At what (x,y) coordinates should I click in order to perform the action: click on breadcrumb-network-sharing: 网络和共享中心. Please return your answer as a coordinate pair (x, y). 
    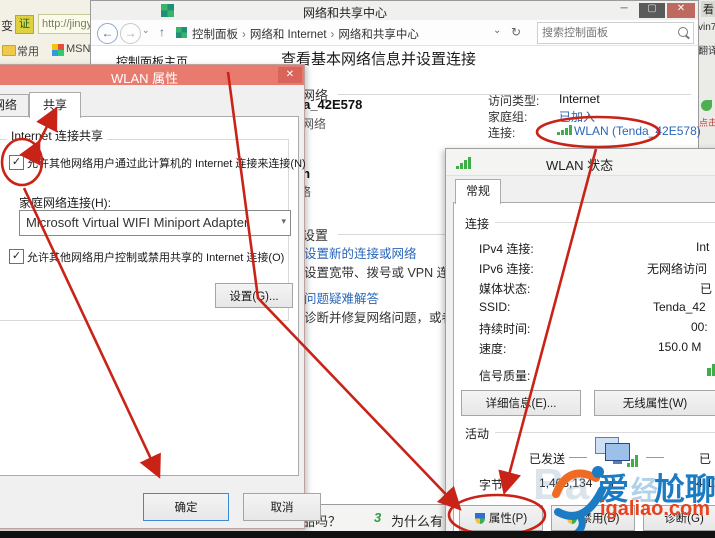
    Looking at the image, I should click on (378, 35).